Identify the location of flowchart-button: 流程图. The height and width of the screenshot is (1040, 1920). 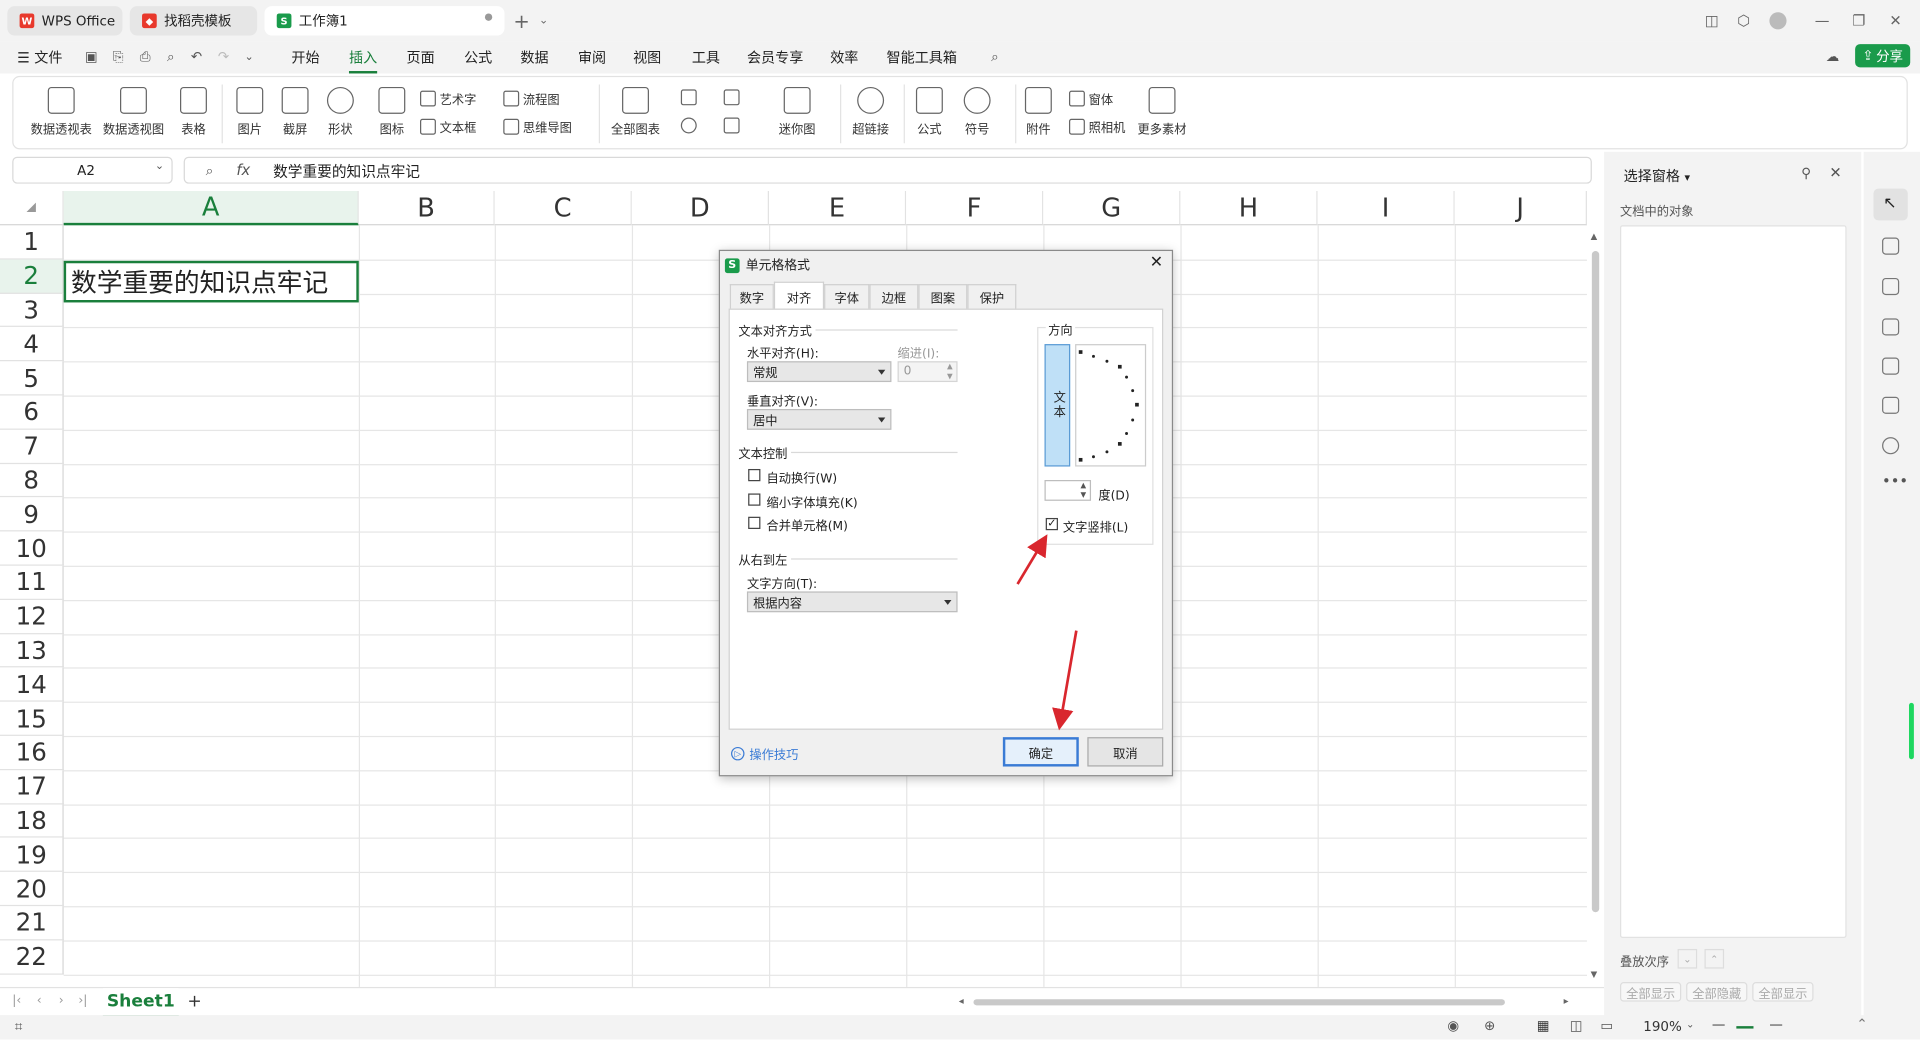
(531, 98).